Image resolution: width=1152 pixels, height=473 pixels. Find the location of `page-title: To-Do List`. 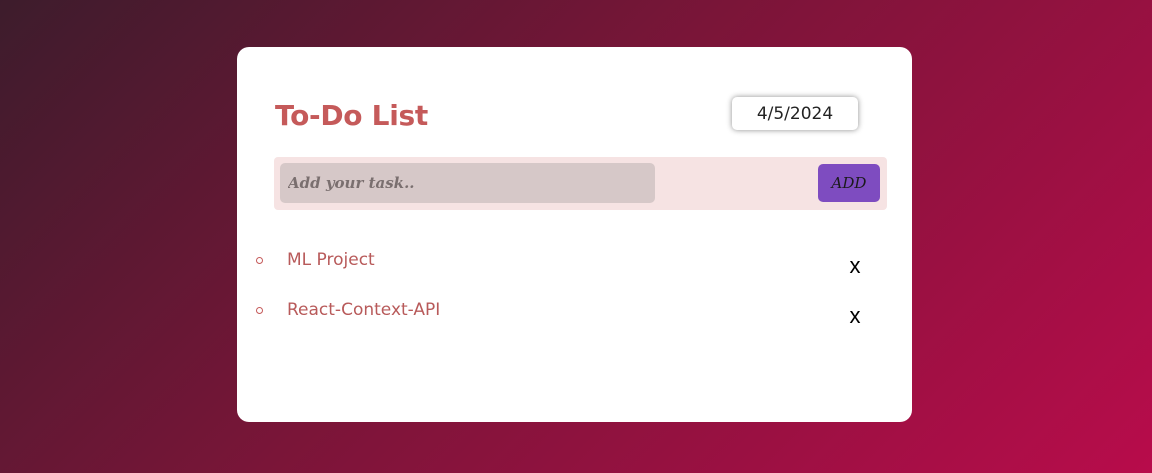

page-title: To-Do List is located at coordinates (351, 115).